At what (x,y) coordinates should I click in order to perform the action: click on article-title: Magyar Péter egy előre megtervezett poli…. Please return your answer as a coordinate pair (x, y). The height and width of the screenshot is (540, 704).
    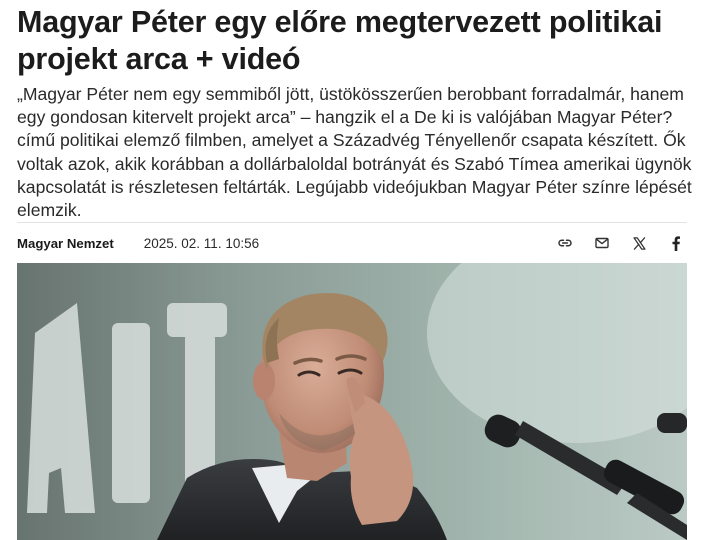
    Looking at the image, I should click on (340, 40).